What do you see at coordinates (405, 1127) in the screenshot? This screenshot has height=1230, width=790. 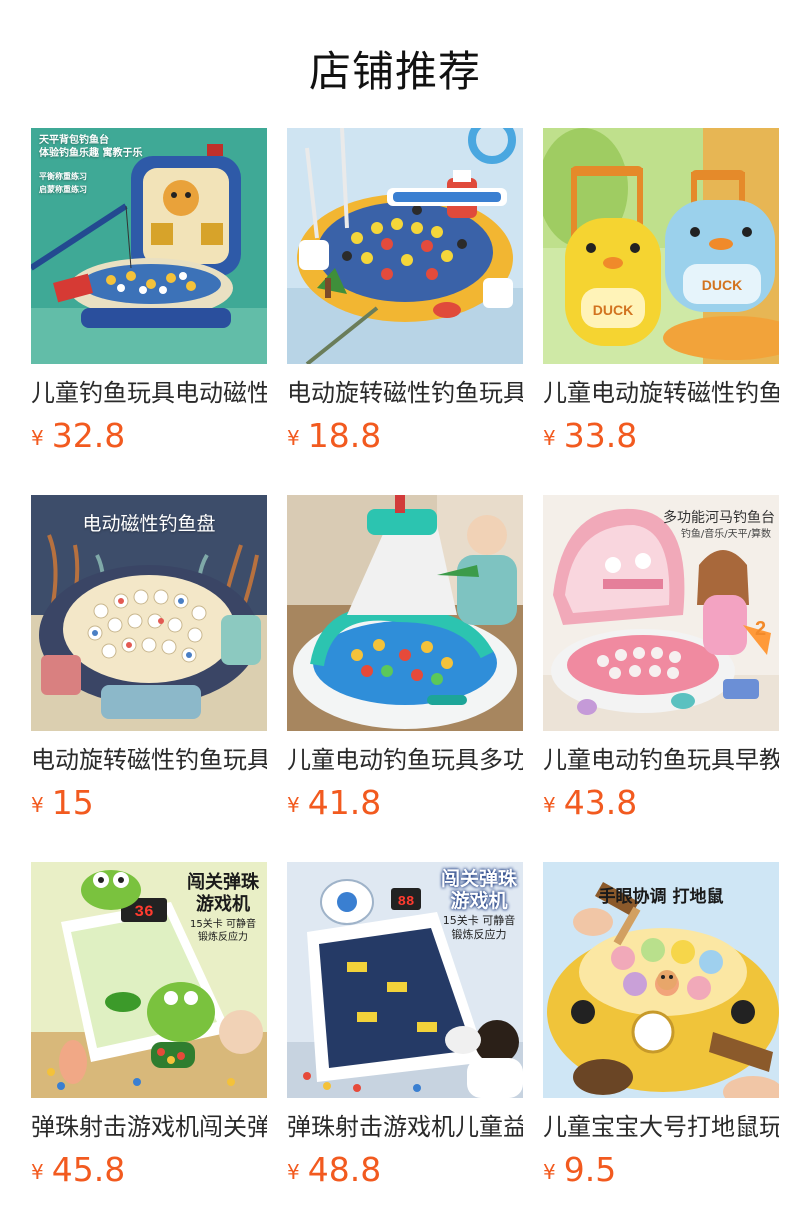 I see `product-name: 弹珠射击游戏机儿童益智` at bounding box center [405, 1127].